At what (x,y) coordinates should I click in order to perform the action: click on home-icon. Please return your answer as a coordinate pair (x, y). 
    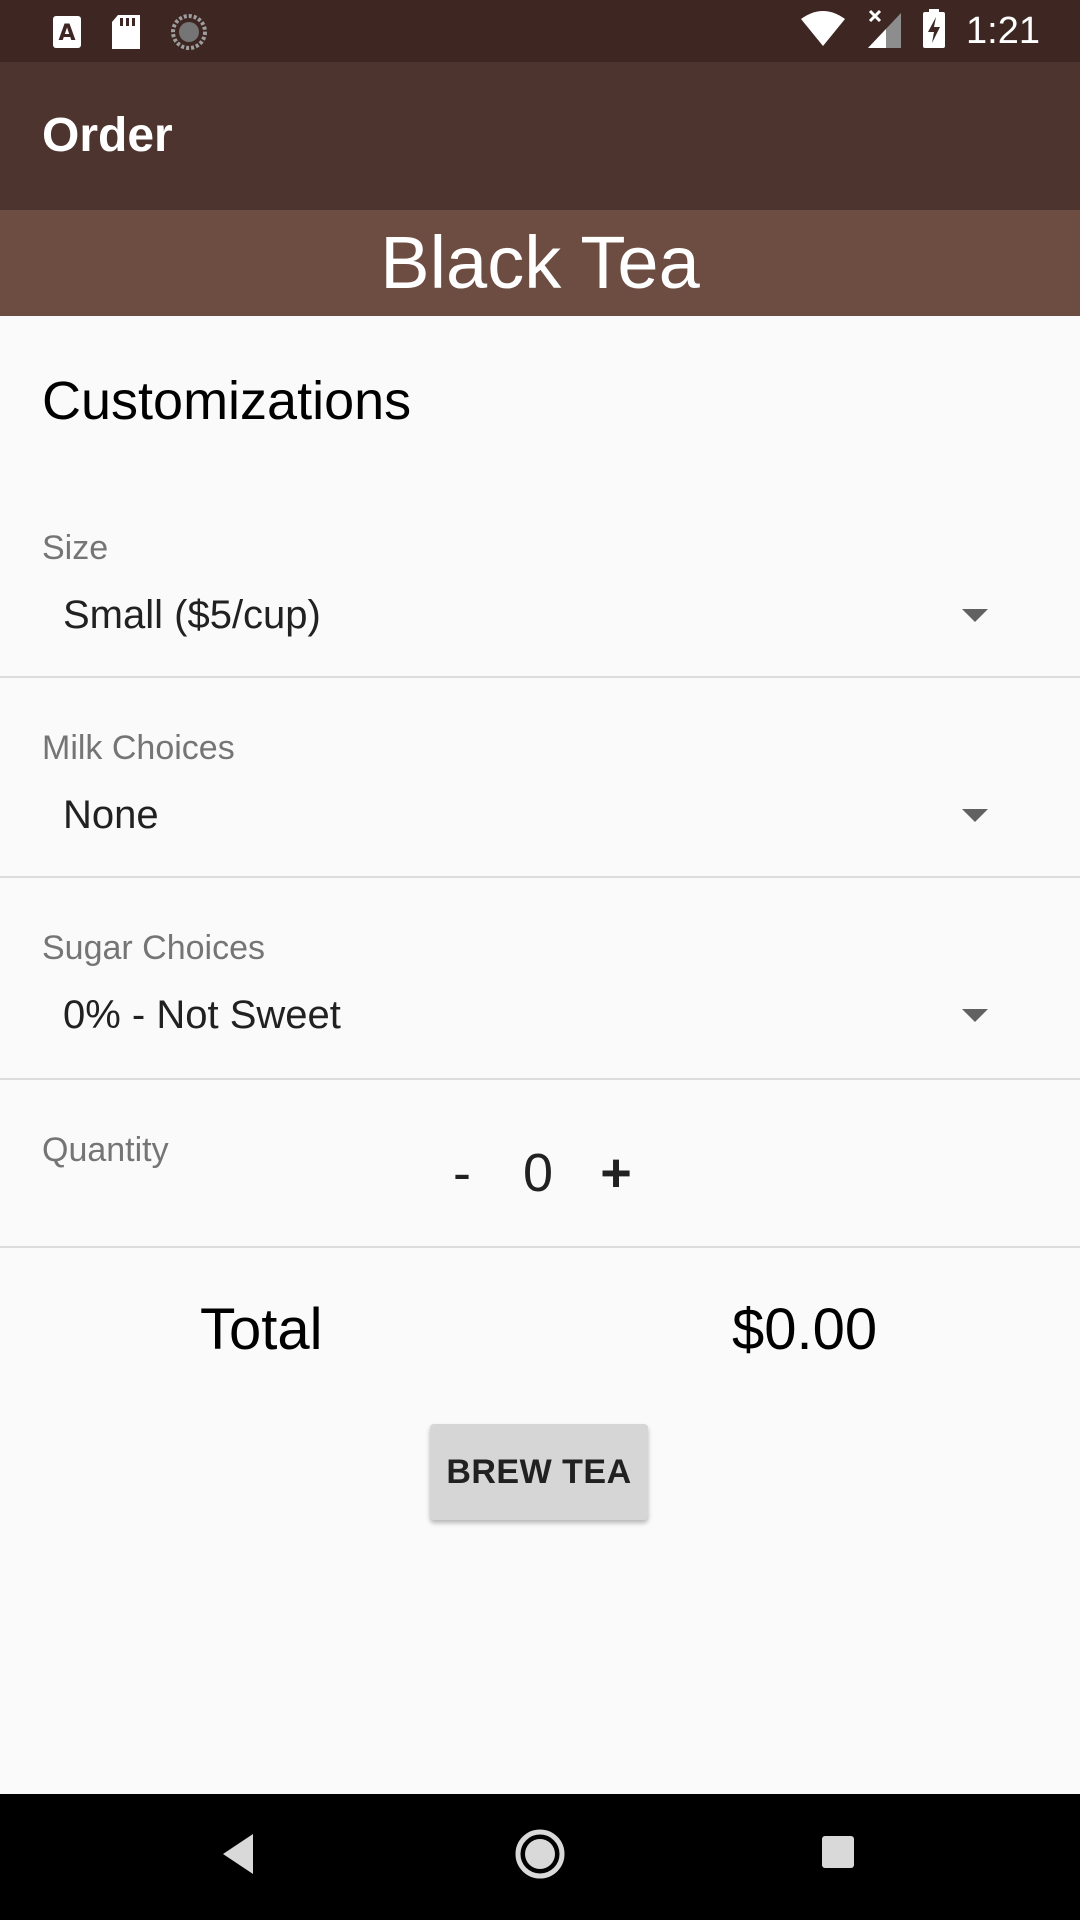
    Looking at the image, I should click on (540, 1856).